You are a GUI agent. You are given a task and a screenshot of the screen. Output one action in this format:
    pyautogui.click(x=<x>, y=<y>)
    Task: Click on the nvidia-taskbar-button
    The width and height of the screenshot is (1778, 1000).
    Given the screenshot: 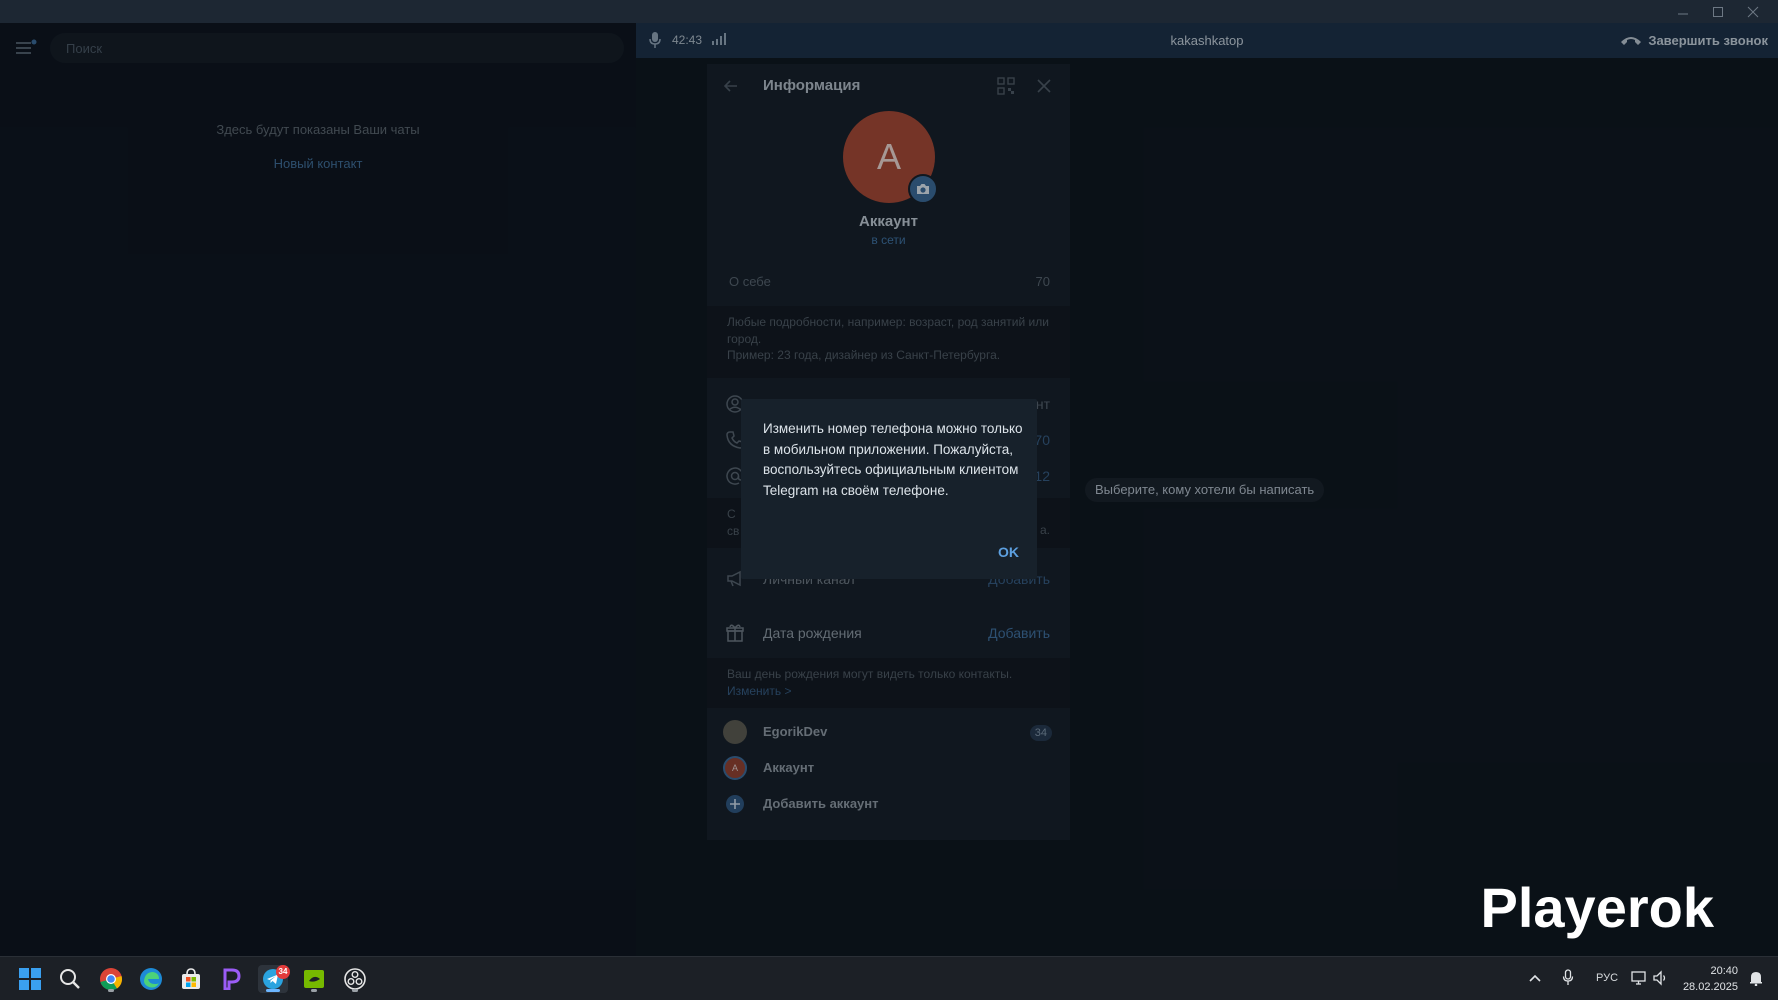 What is the action you would take?
    pyautogui.click(x=314, y=979)
    